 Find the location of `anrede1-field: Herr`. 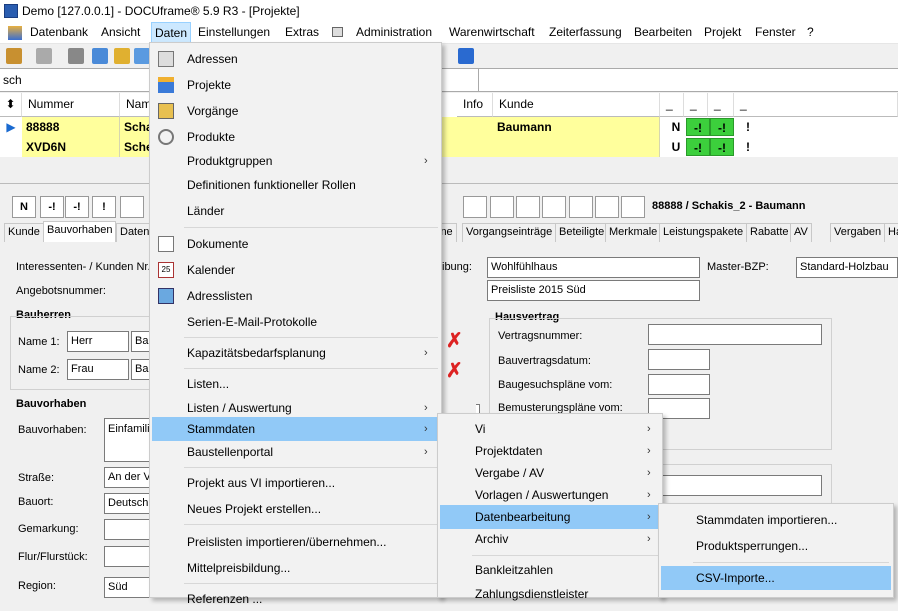

anrede1-field: Herr is located at coordinates (98, 341).